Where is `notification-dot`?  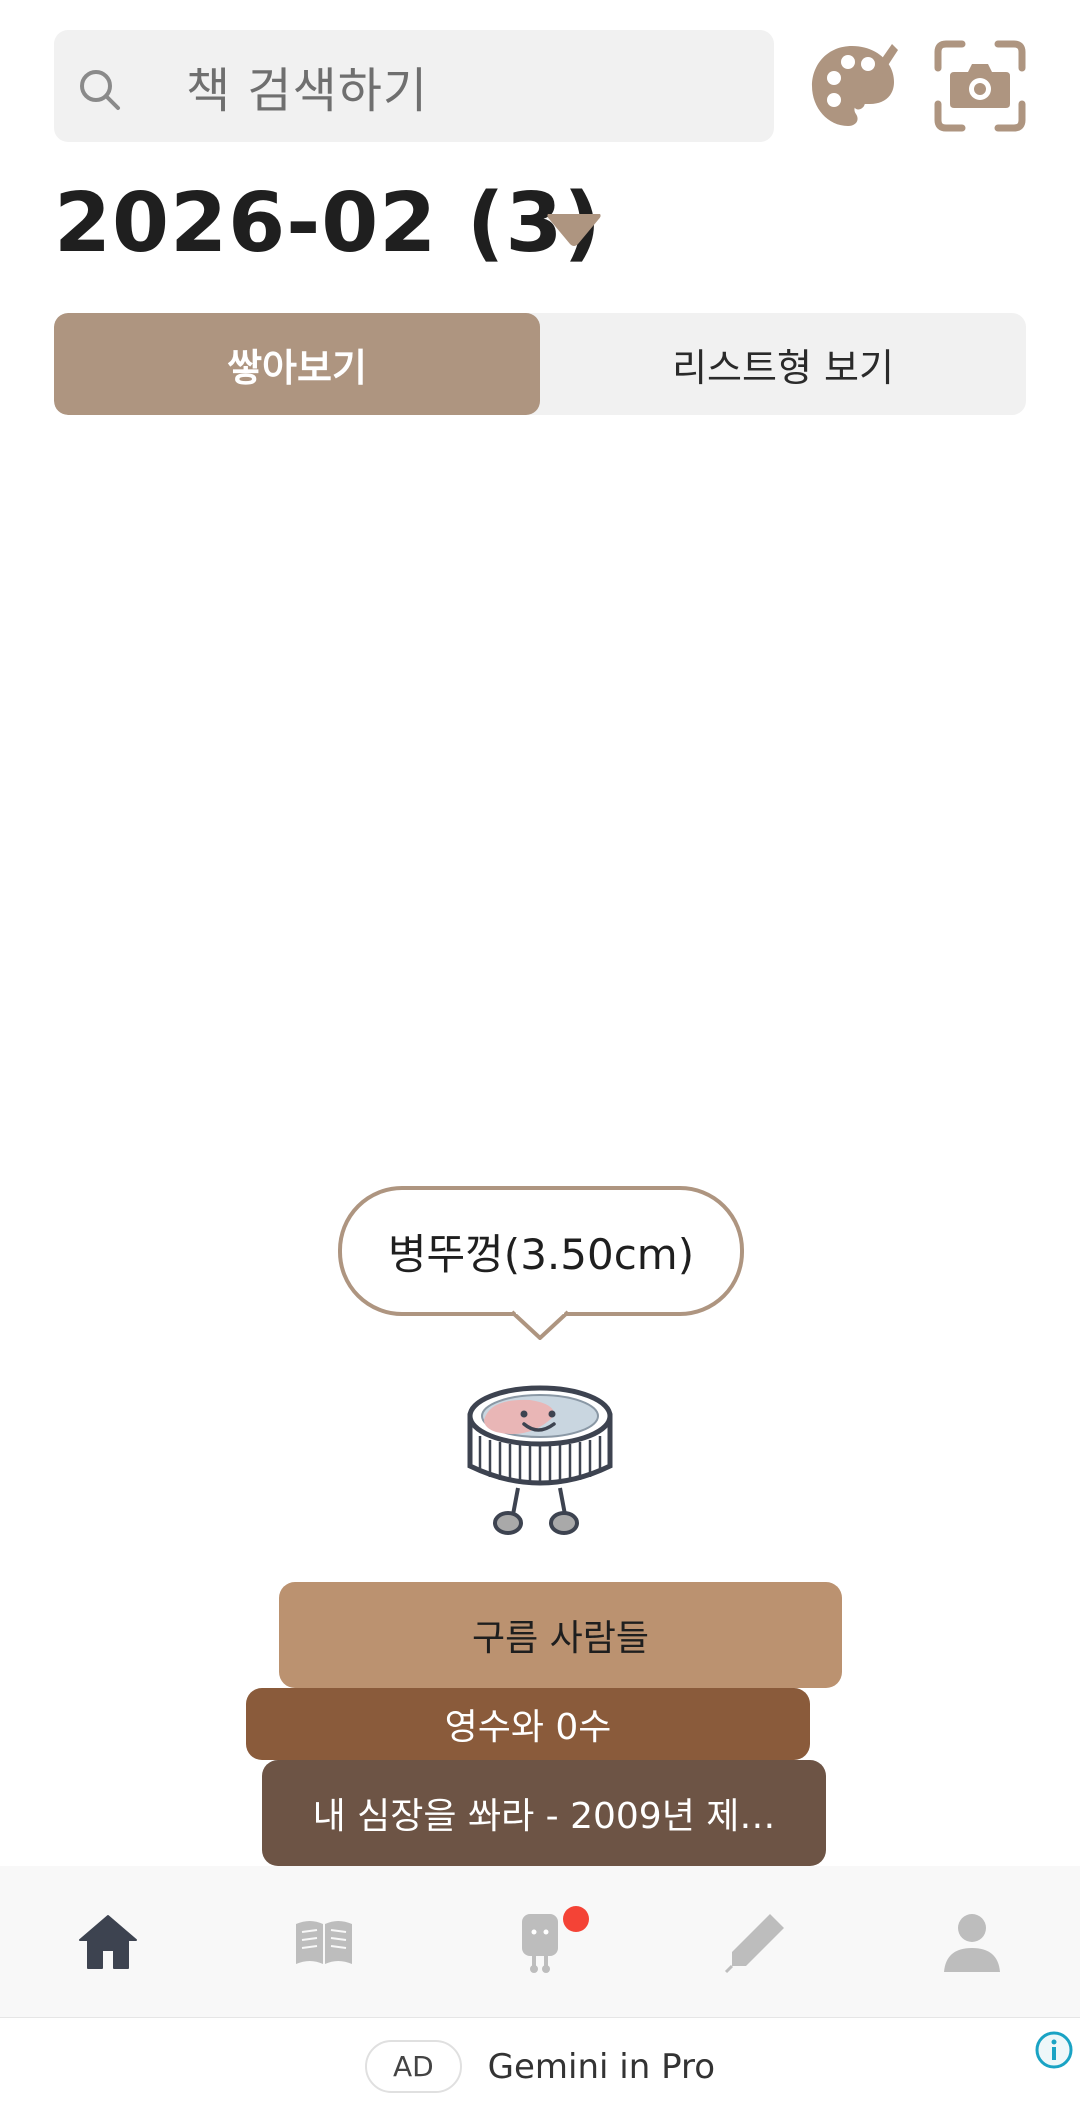
notification-dot is located at coordinates (576, 1918).